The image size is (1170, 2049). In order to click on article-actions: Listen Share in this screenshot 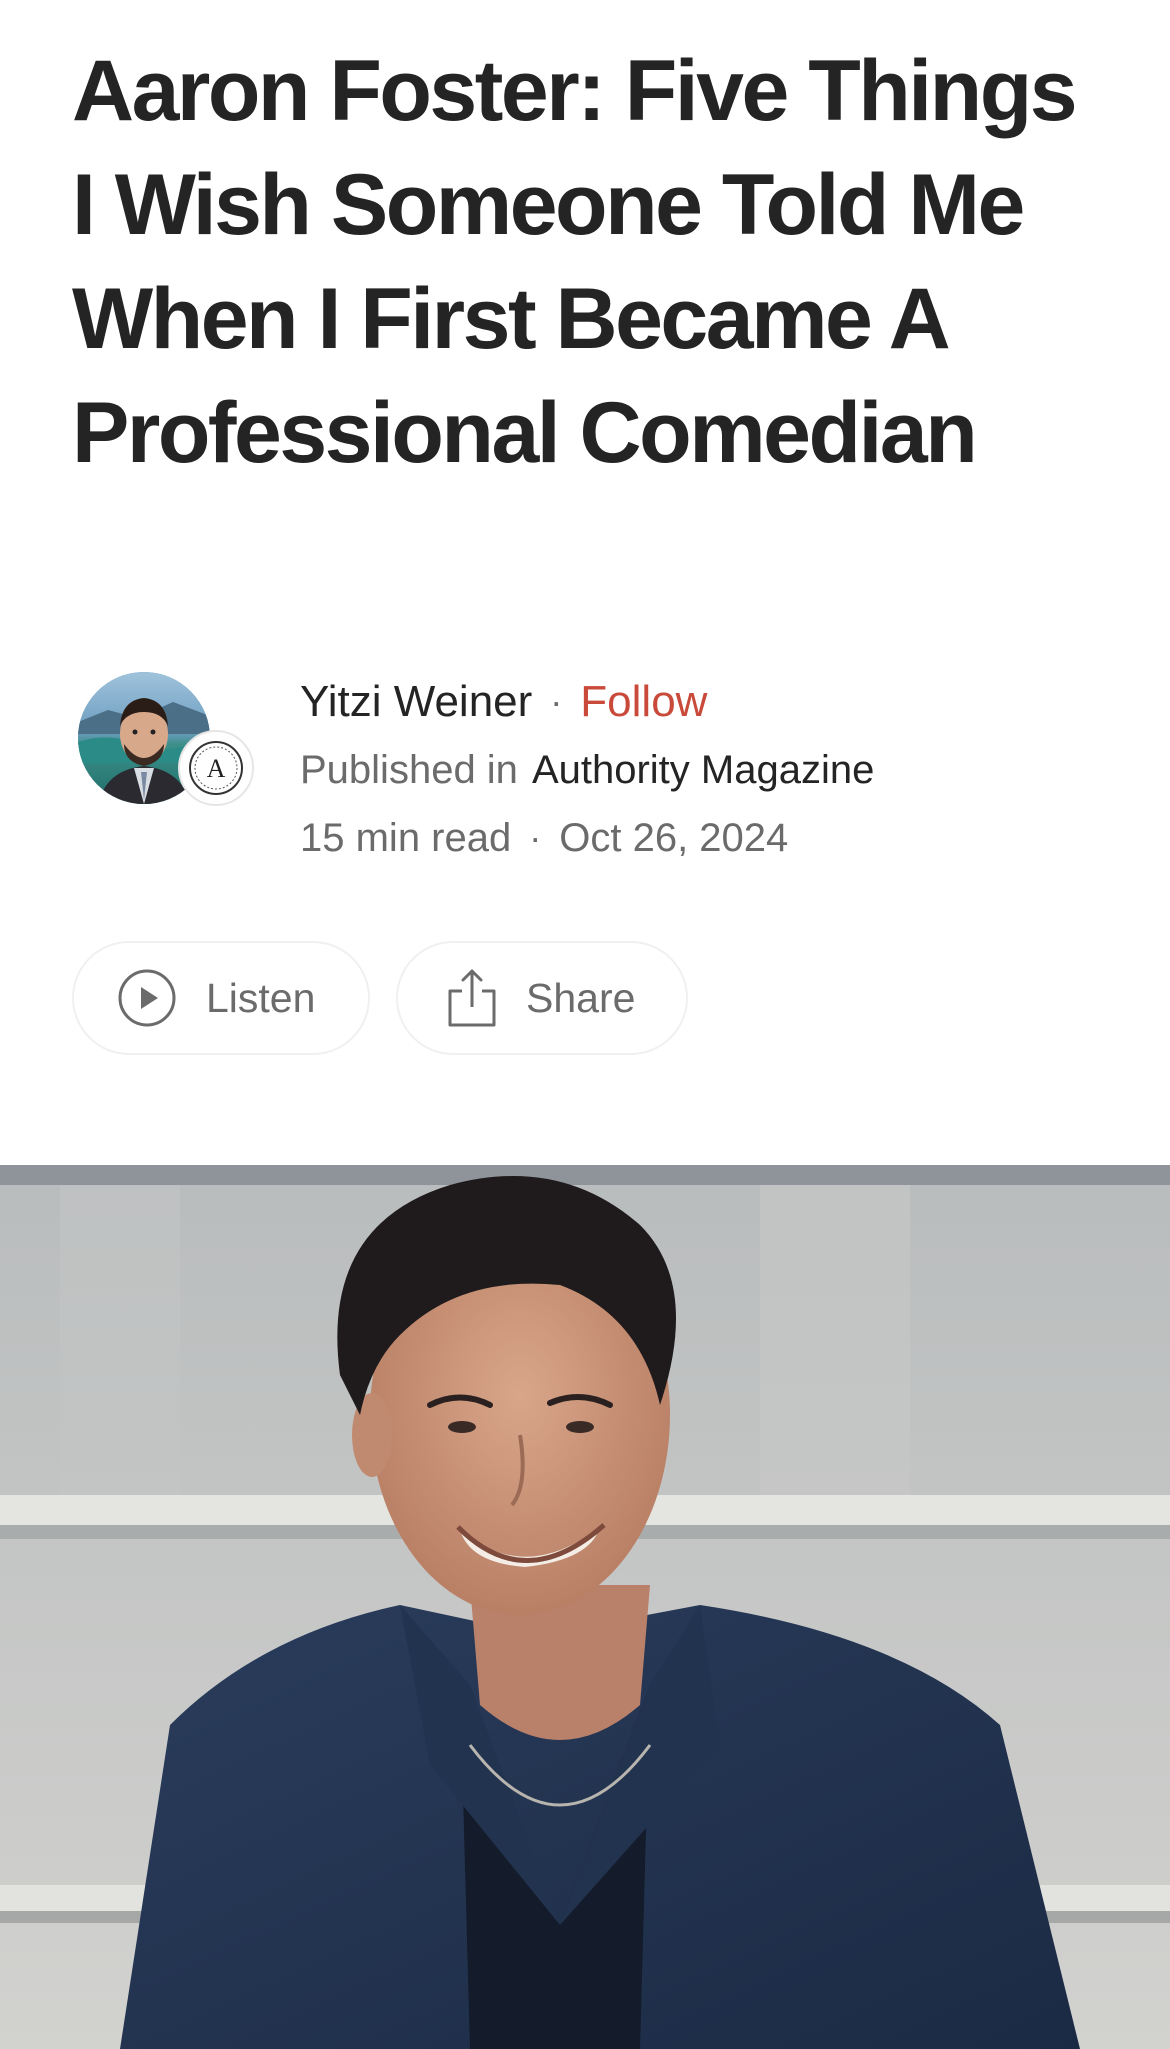, I will do `click(380, 998)`.